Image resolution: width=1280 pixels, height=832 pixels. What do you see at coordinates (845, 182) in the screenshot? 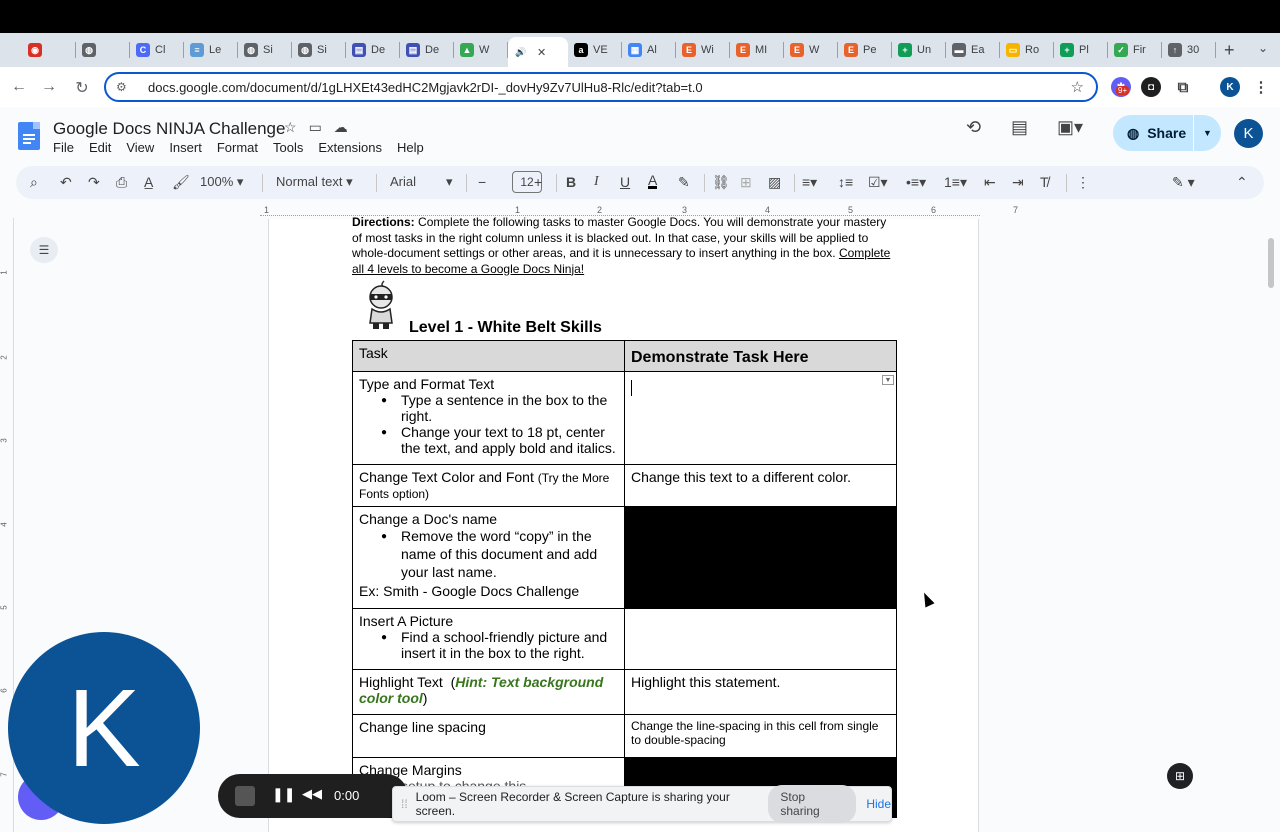
I see `line-spacing-icon: ↕≡` at bounding box center [845, 182].